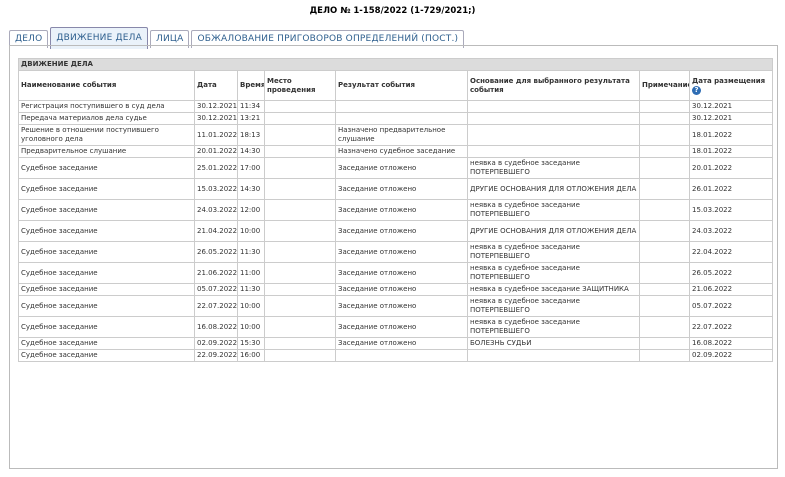  What do you see at coordinates (731, 168) in the screenshot?
I see `cell-posted: 20.01.2022` at bounding box center [731, 168].